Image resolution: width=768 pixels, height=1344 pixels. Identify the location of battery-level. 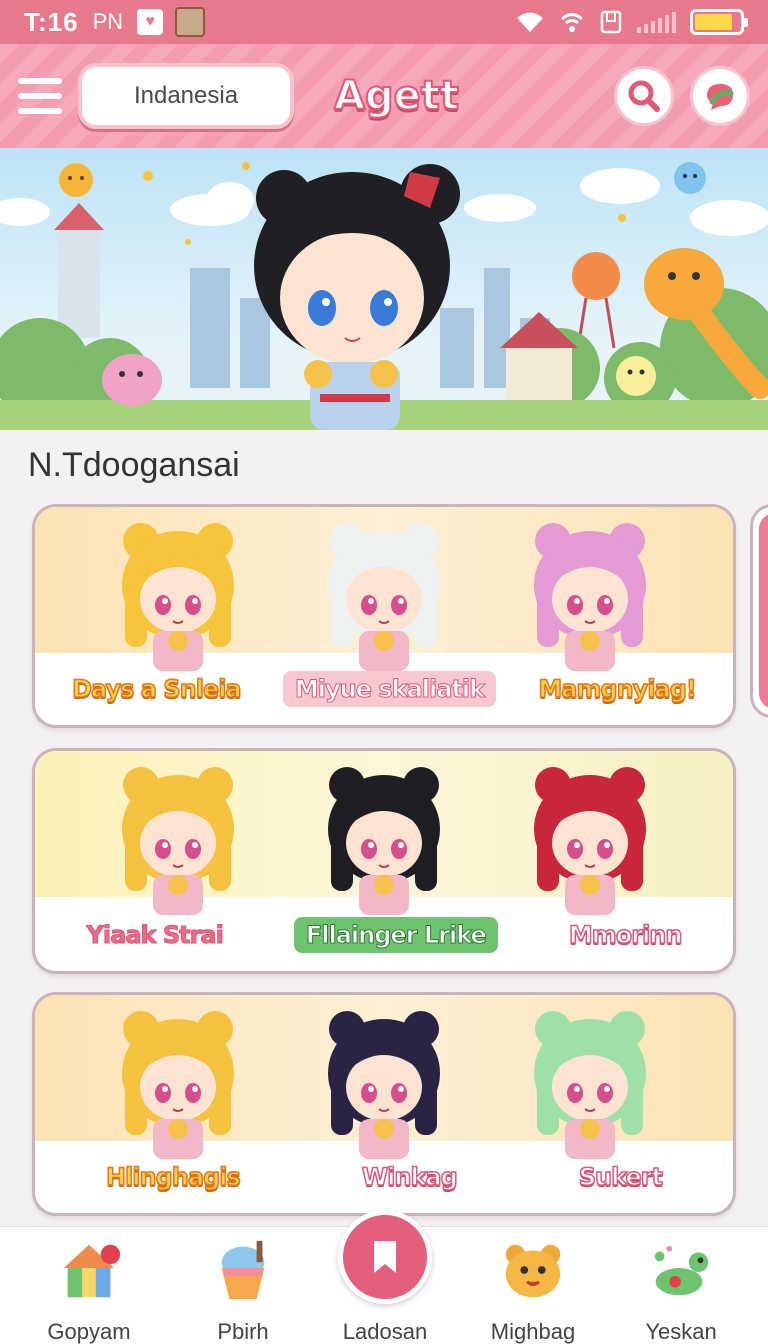
(714, 22).